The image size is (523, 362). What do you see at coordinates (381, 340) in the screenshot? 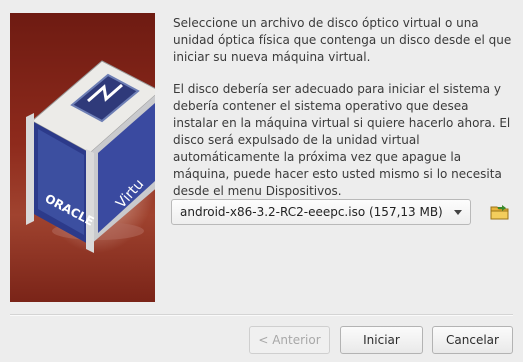
I see `start-button: Iniciar` at bounding box center [381, 340].